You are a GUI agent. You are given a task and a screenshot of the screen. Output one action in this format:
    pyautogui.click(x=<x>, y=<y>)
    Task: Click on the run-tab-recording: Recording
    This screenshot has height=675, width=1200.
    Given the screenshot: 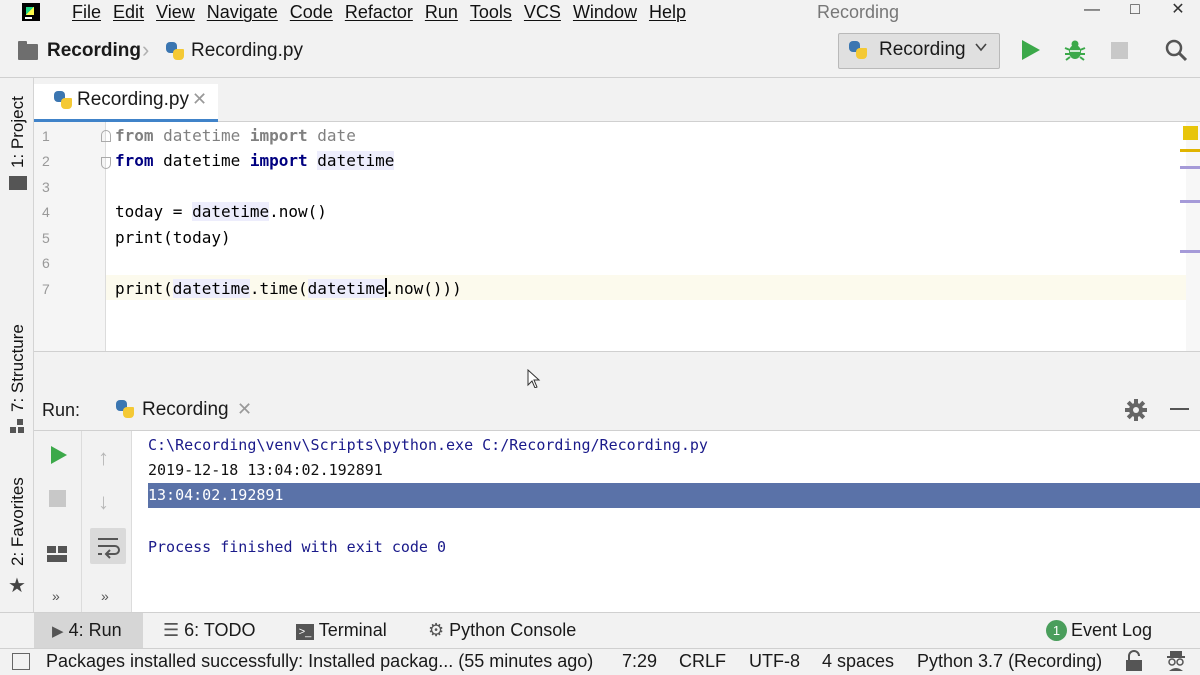 What is the action you would take?
    pyautogui.click(x=185, y=410)
    